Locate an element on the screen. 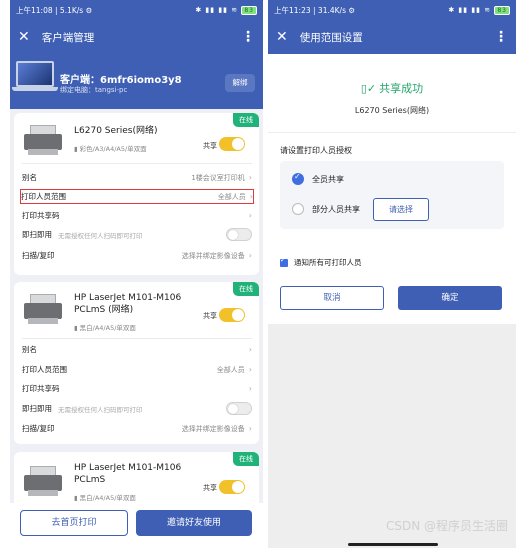 The image size is (518, 548). page-title: 客户端管理 is located at coordinates (68, 37).